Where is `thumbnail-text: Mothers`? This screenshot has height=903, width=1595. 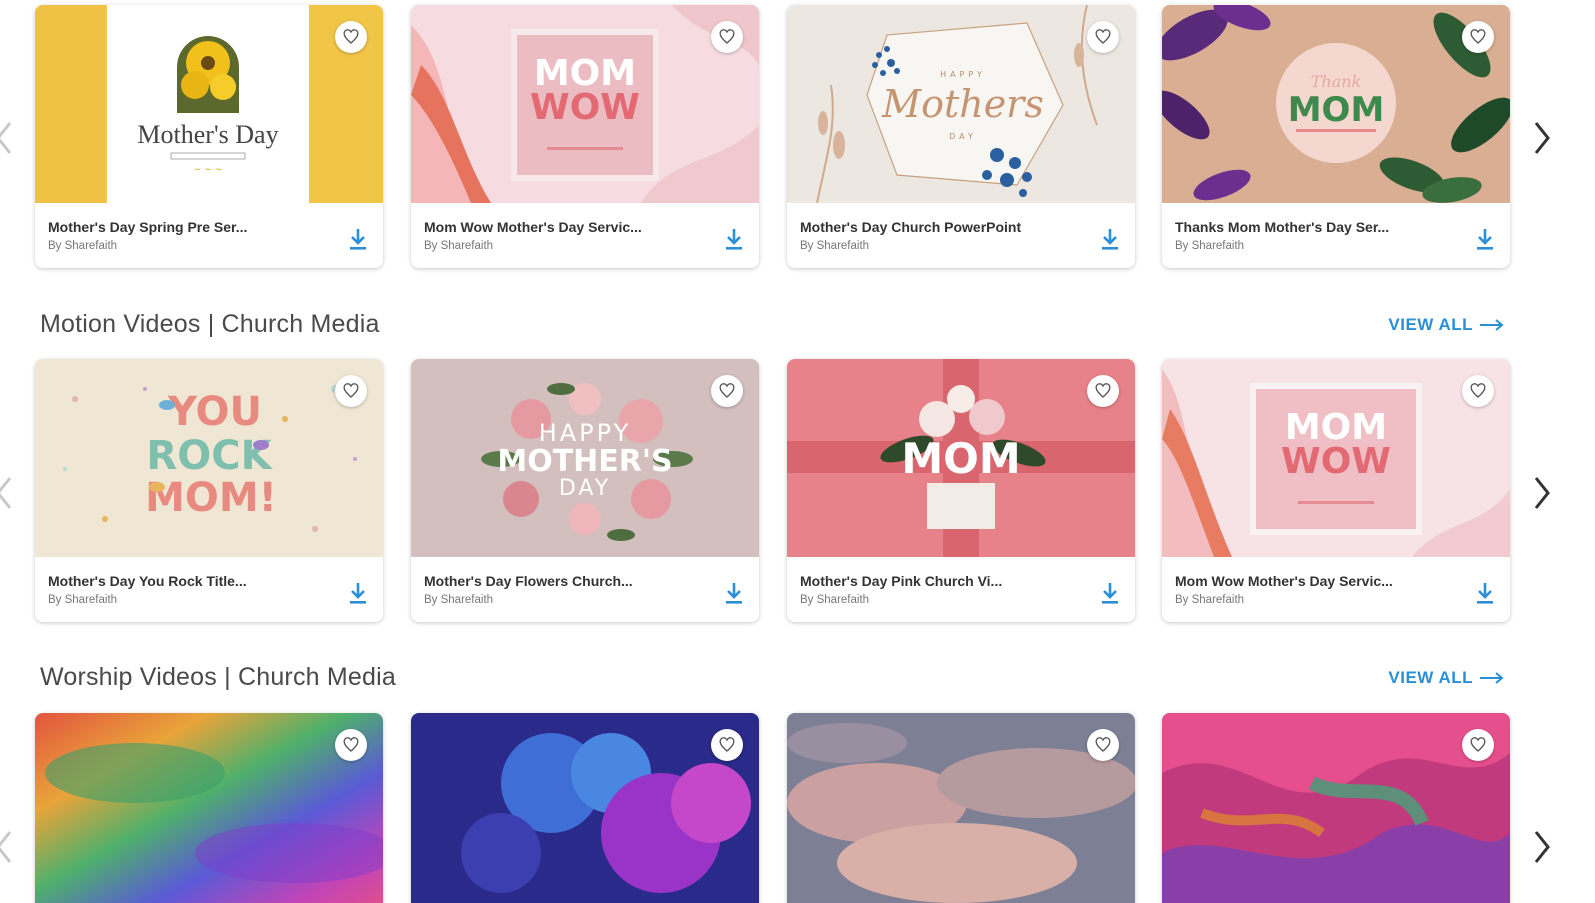
thumbnail-text: Mothers is located at coordinates (962, 104).